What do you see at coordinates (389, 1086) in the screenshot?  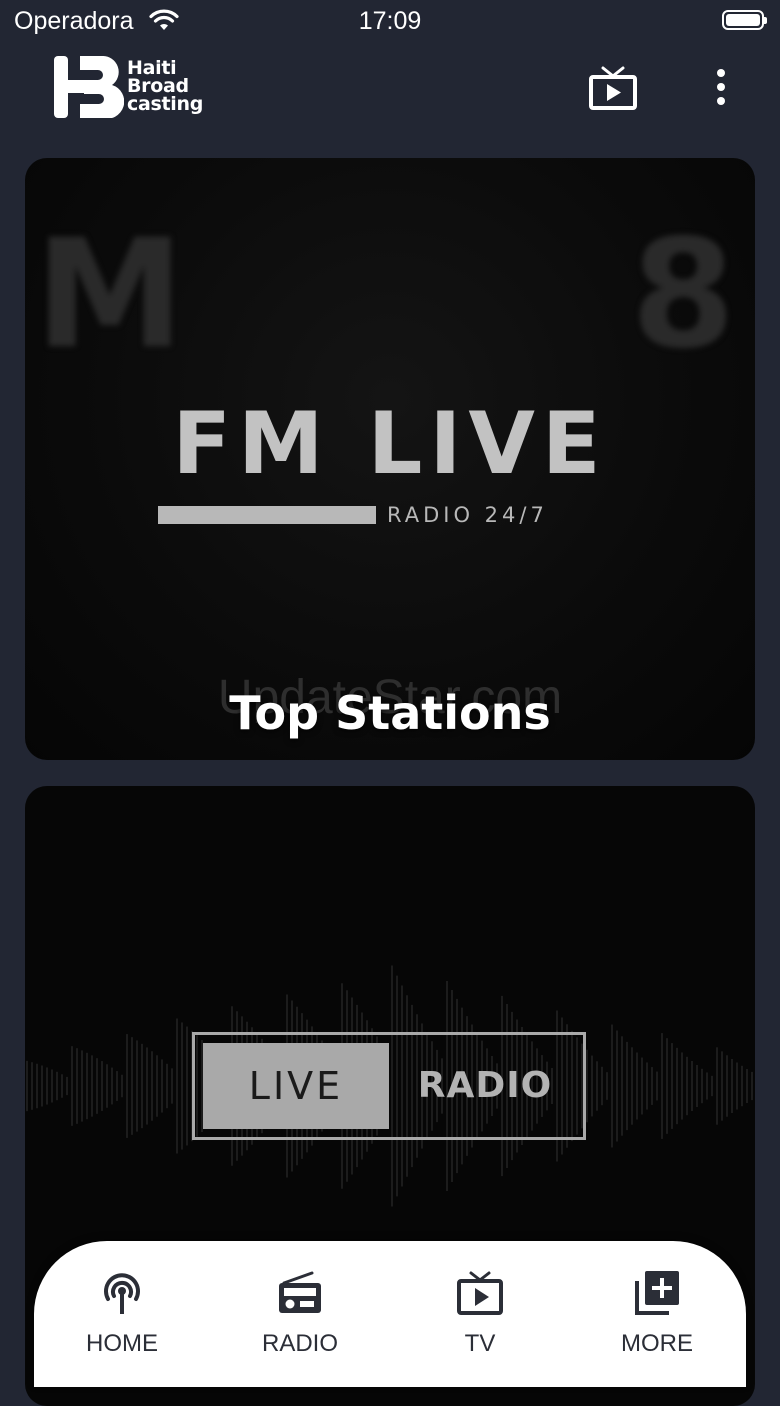 I see `live-radio-badge: LIVE RADIO` at bounding box center [389, 1086].